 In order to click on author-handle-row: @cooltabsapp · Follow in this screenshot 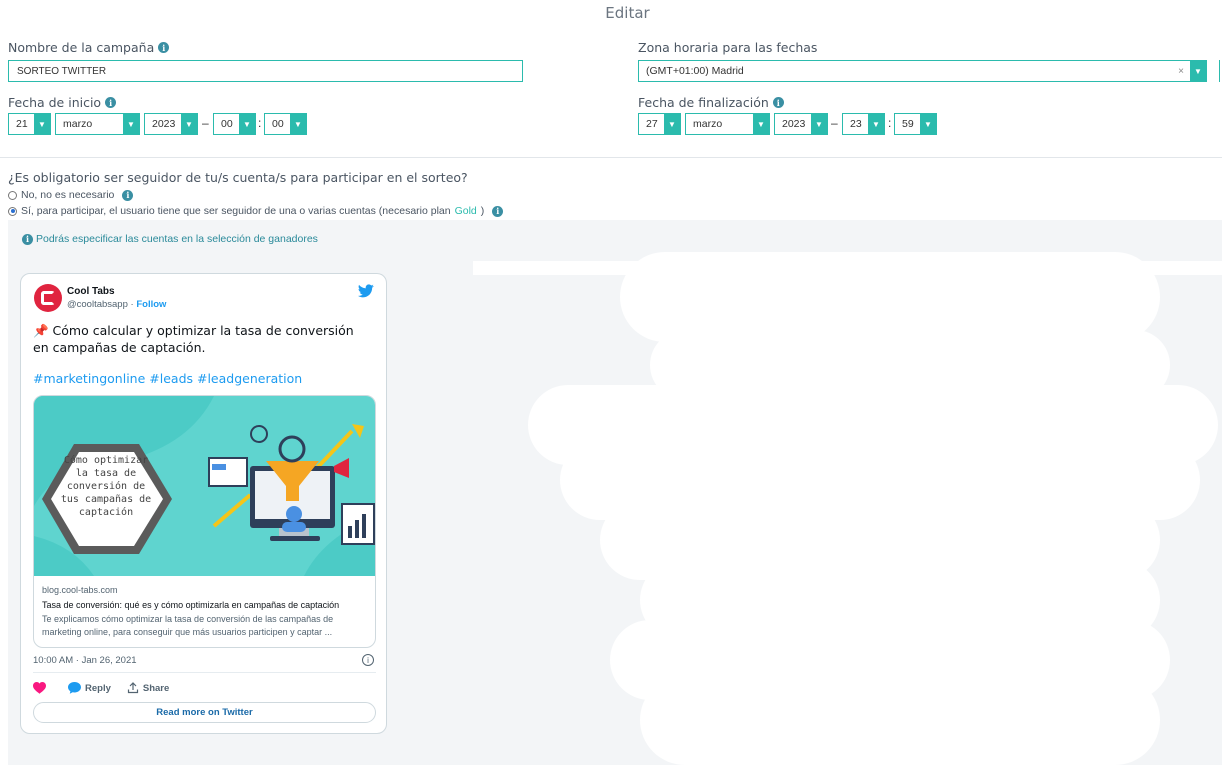, I will do `click(116, 304)`.